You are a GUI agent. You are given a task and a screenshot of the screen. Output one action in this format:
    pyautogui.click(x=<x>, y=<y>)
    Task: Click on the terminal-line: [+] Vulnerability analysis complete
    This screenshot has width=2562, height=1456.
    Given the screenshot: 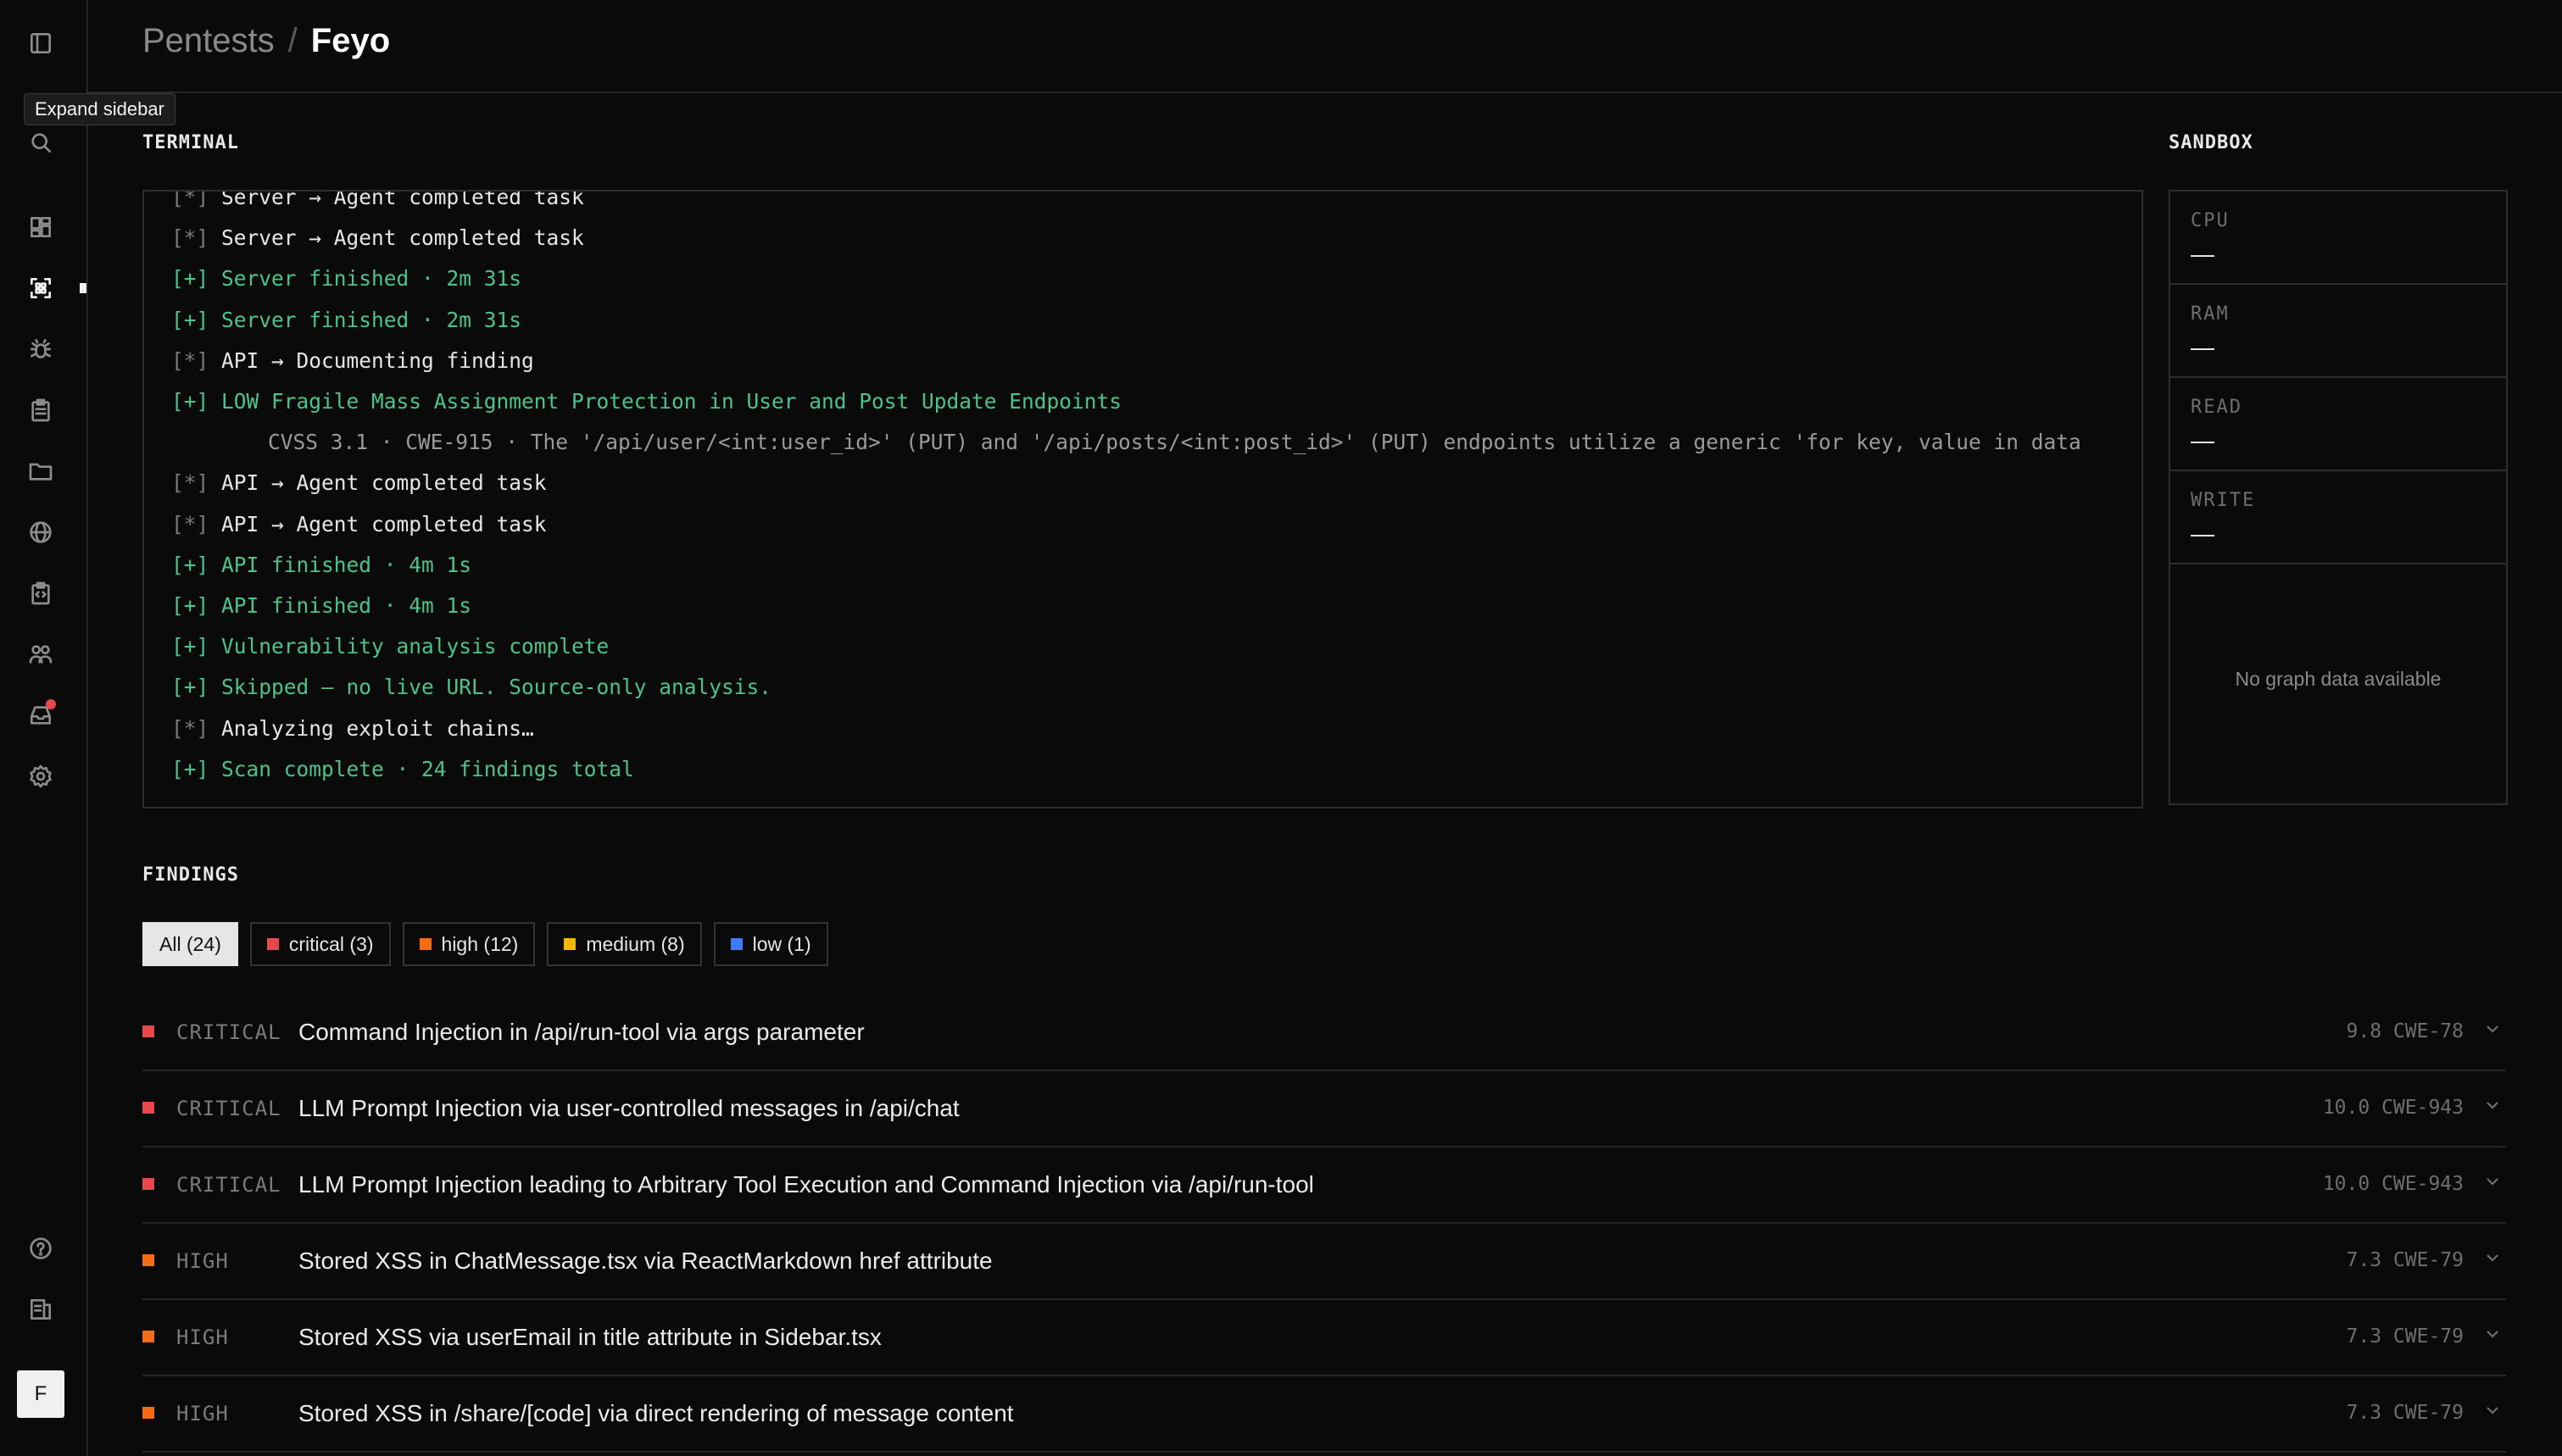 What is the action you would take?
    pyautogui.click(x=390, y=646)
    